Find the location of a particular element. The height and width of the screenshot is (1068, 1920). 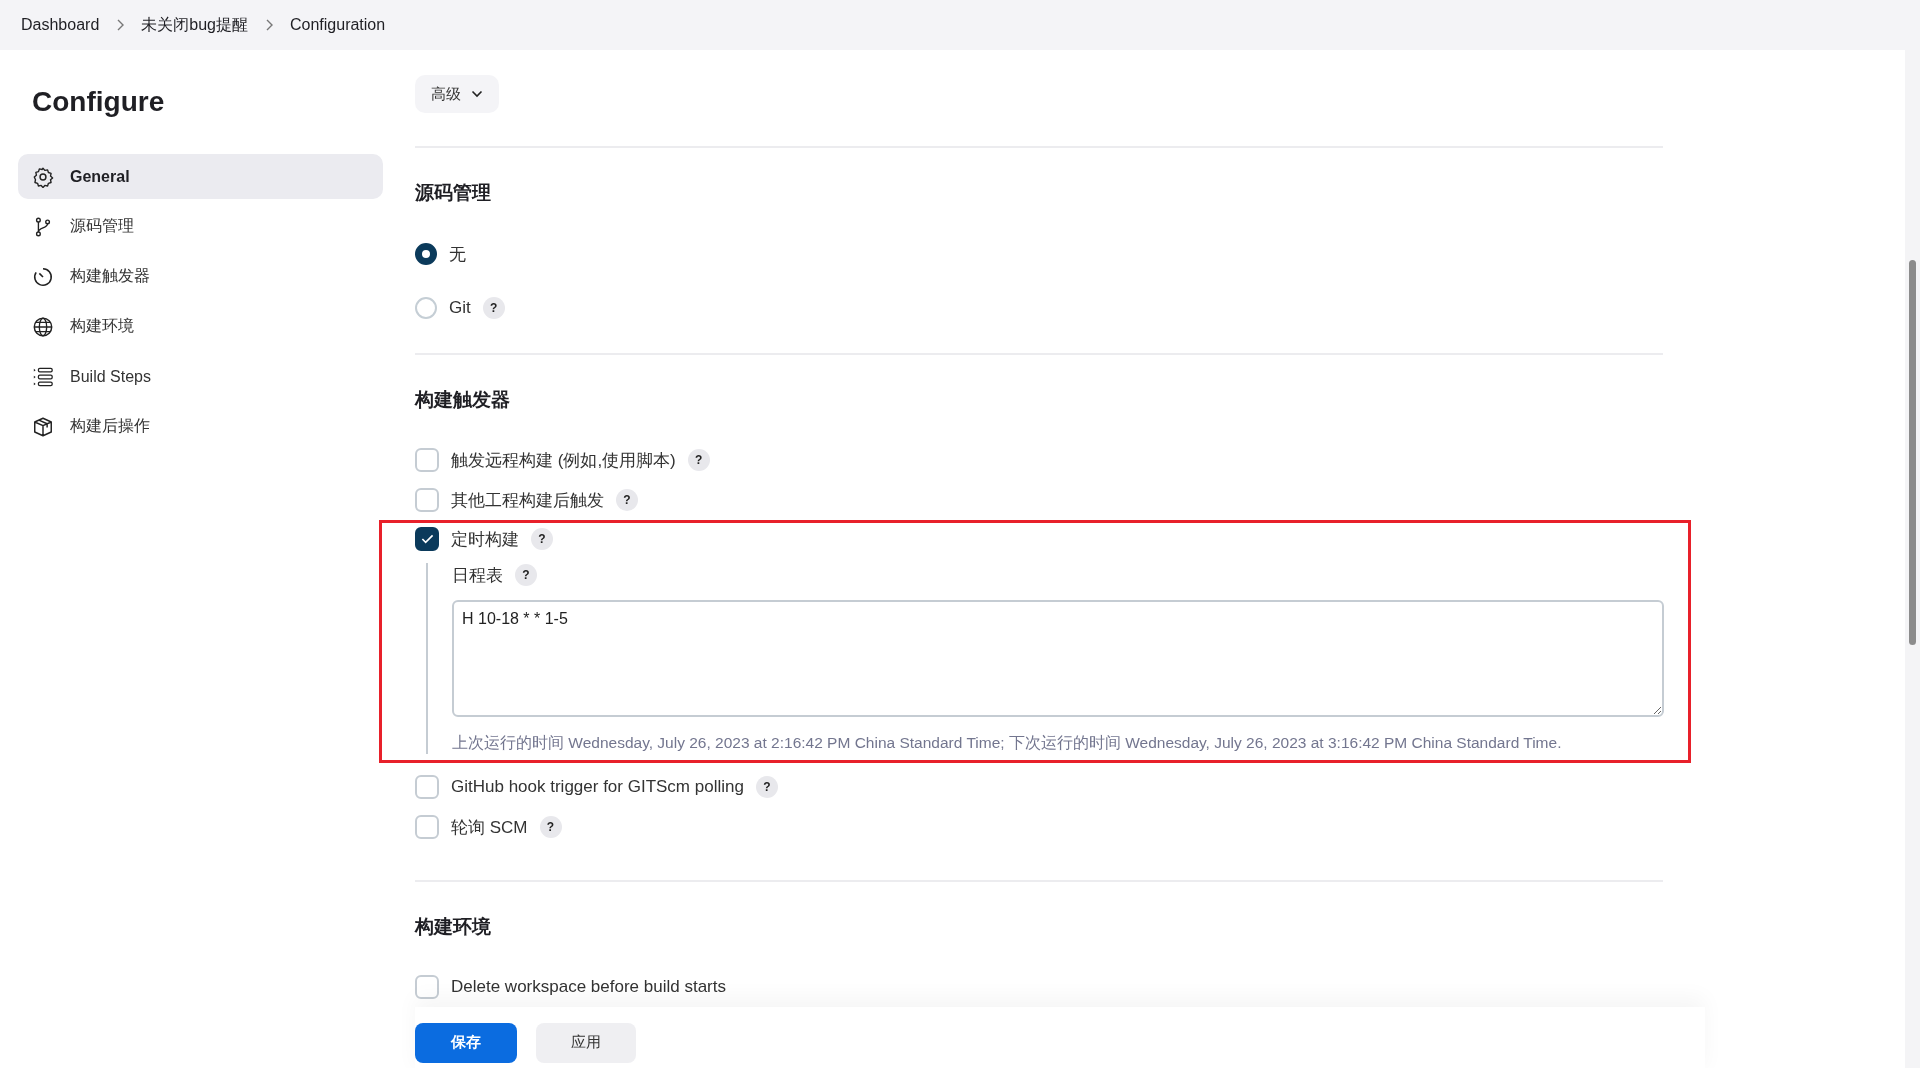

option-label: 轮询 SCM is located at coordinates (489, 827).